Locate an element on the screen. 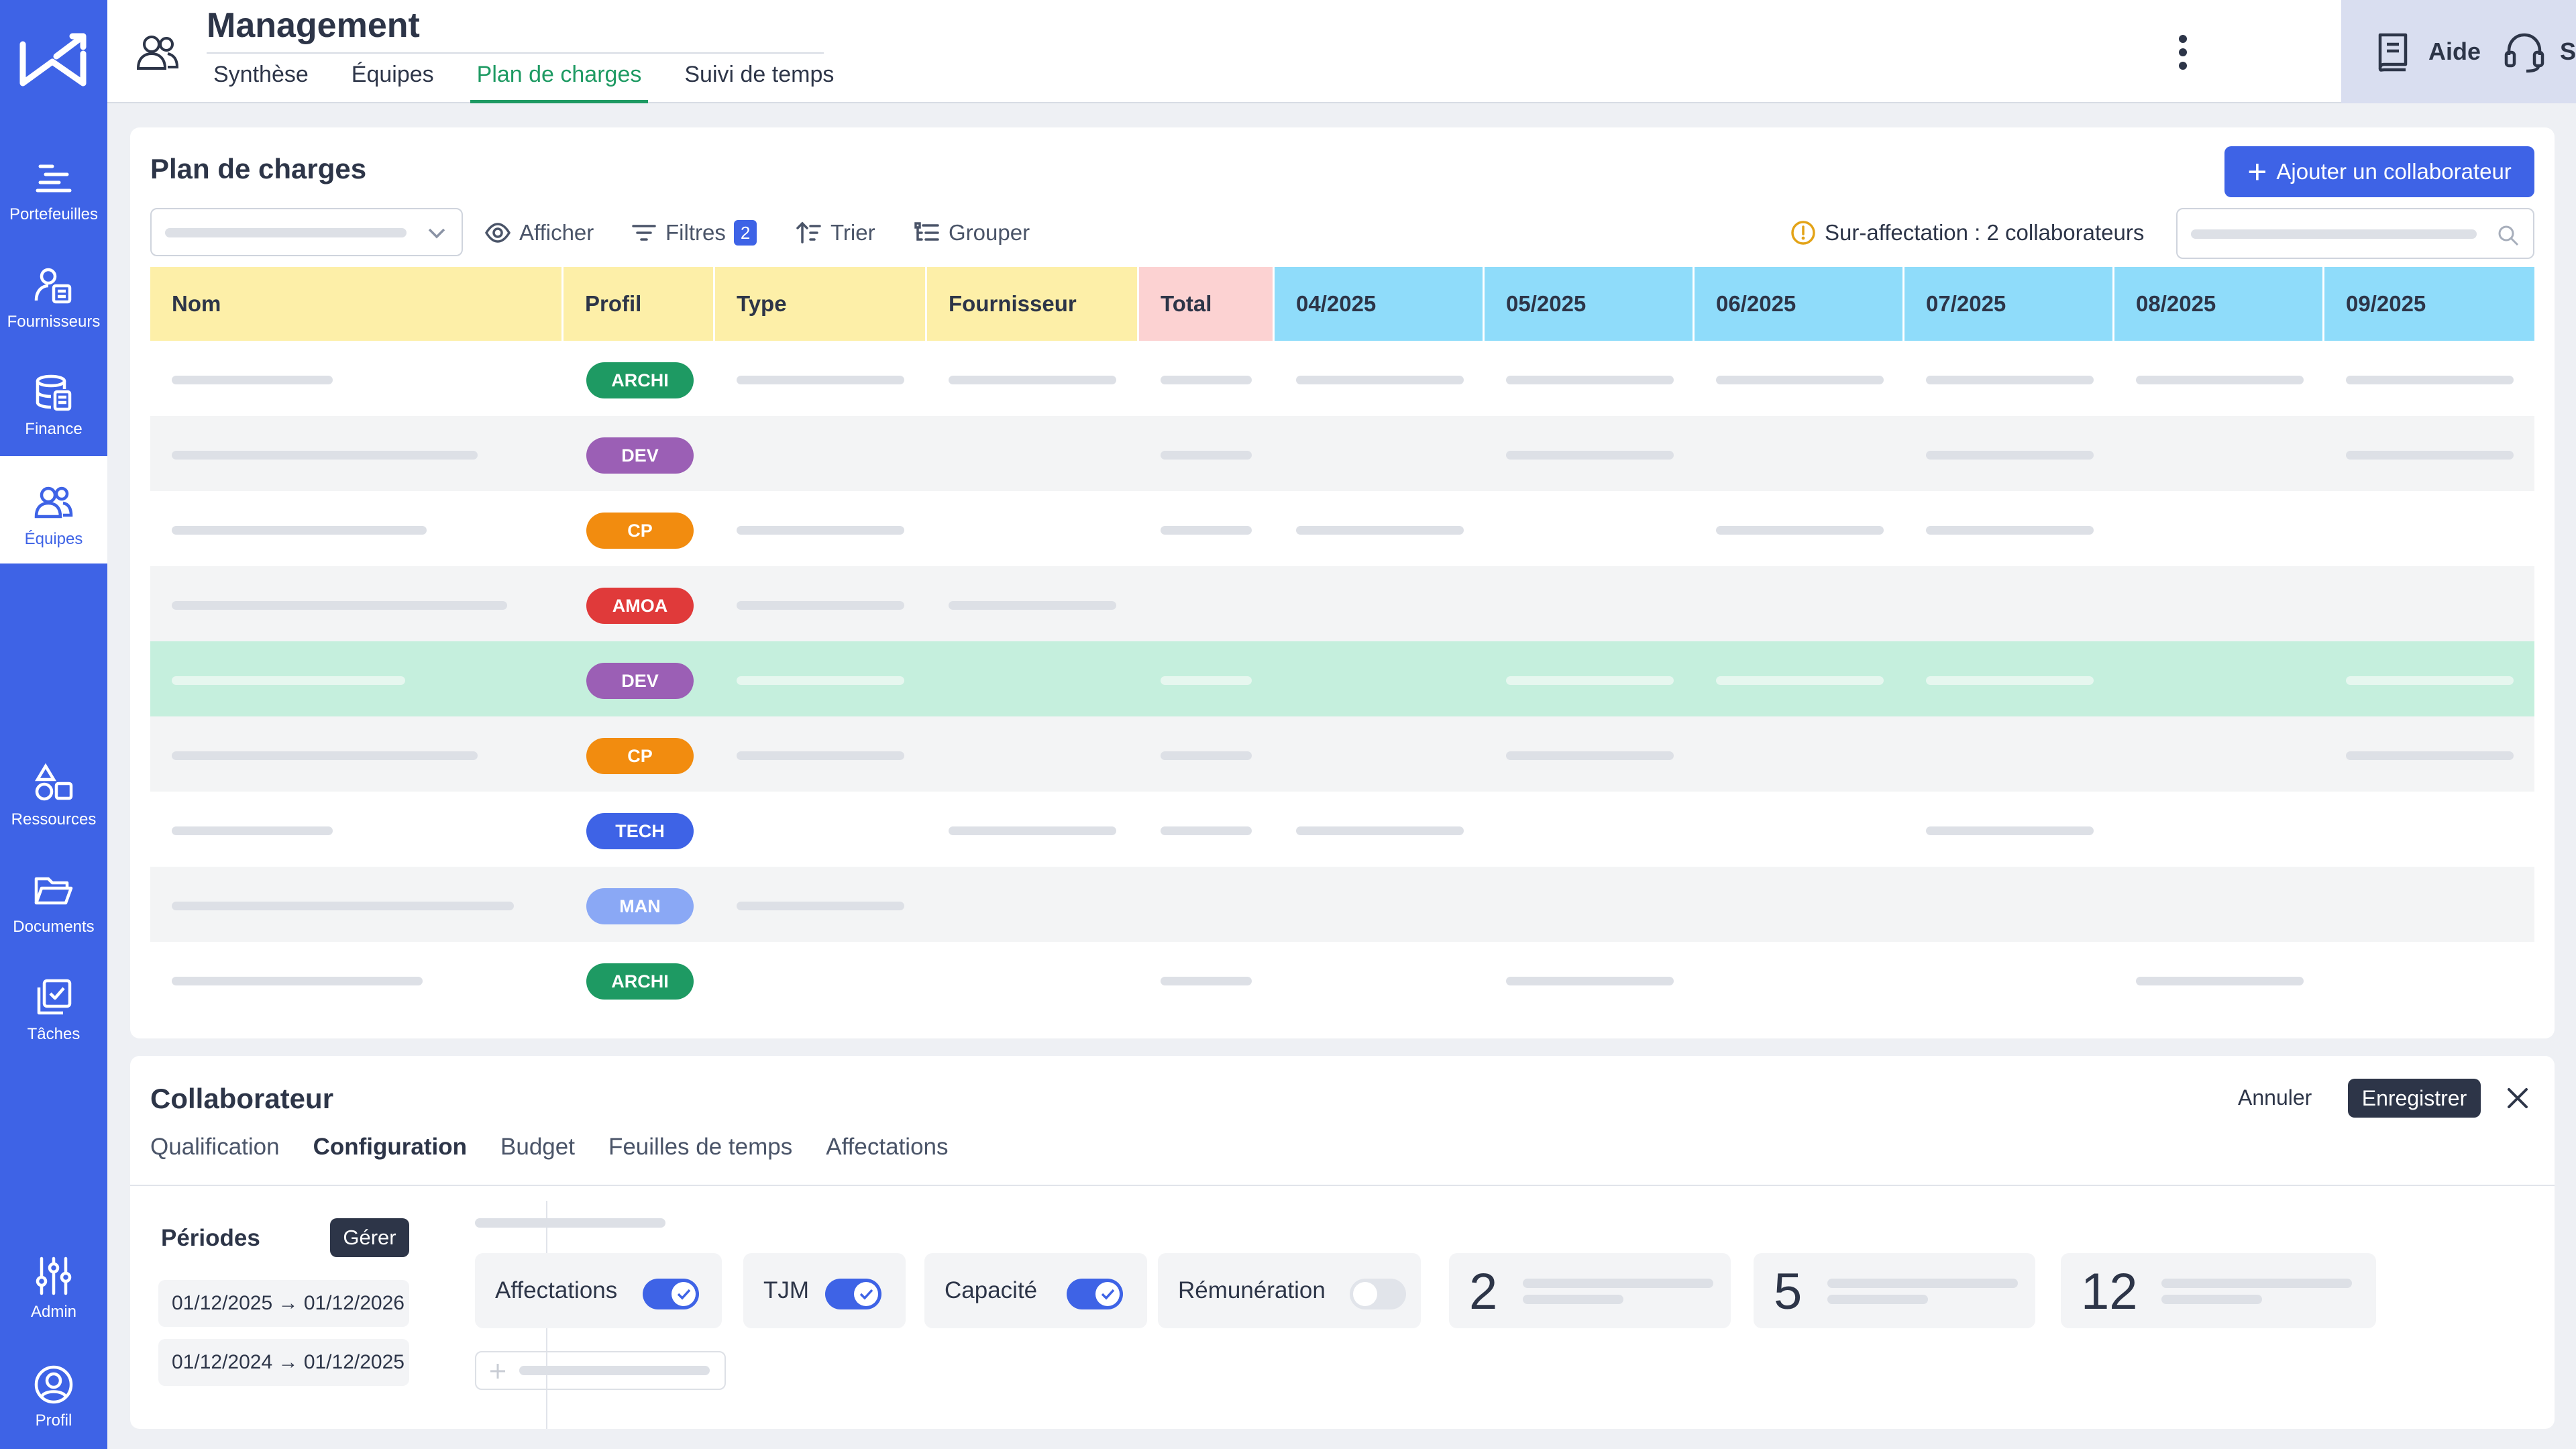 Image resolution: width=2576 pixels, height=1449 pixels. help-label: Aide is located at coordinates (2454, 51).